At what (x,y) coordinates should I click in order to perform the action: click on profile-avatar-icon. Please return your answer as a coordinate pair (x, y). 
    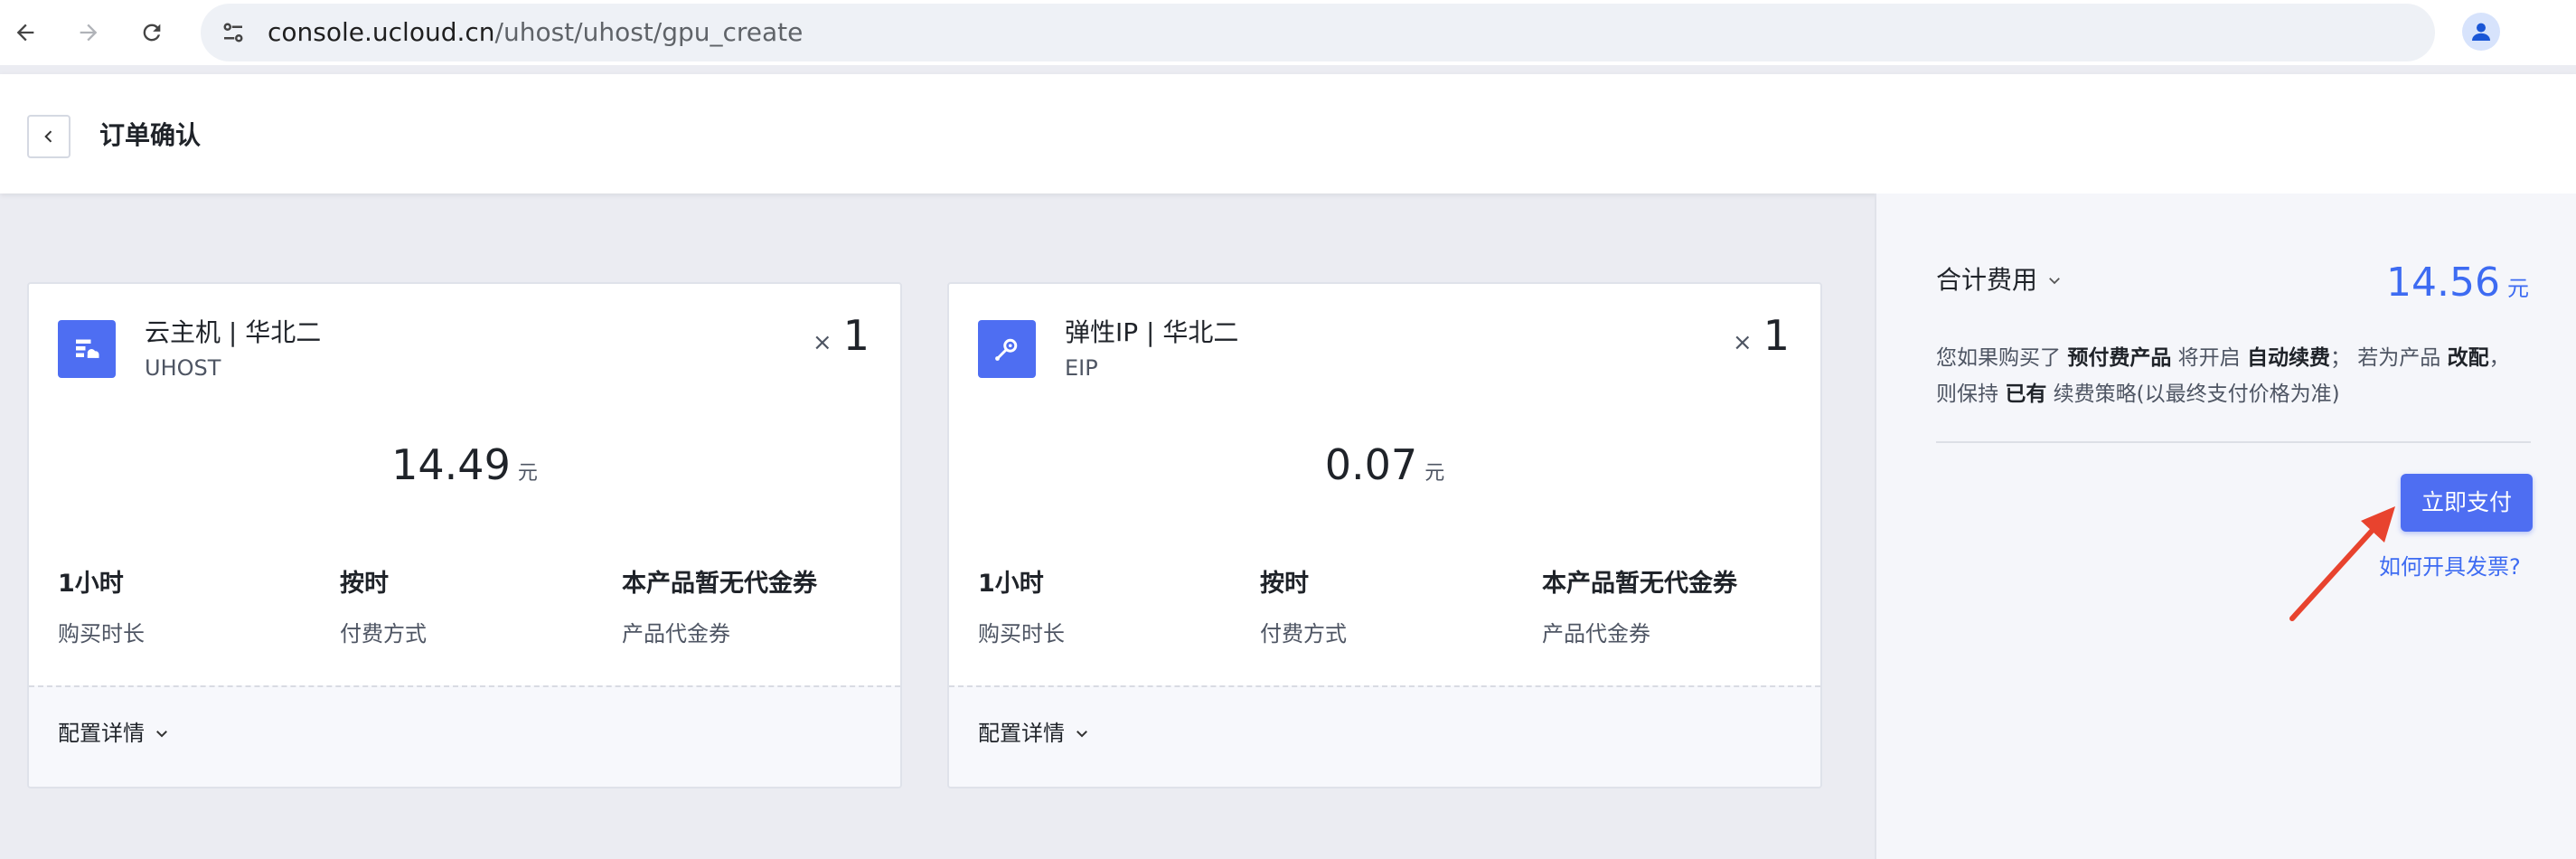
    Looking at the image, I should click on (2481, 32).